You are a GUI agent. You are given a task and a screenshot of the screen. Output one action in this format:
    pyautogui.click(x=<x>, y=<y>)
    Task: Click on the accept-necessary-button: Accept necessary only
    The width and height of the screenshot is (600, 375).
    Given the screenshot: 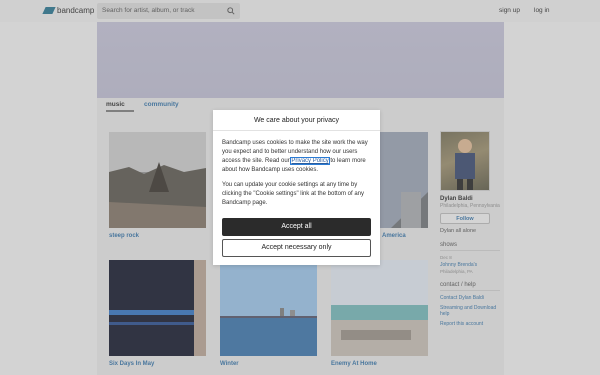 What is the action you would take?
    pyautogui.click(x=296, y=248)
    